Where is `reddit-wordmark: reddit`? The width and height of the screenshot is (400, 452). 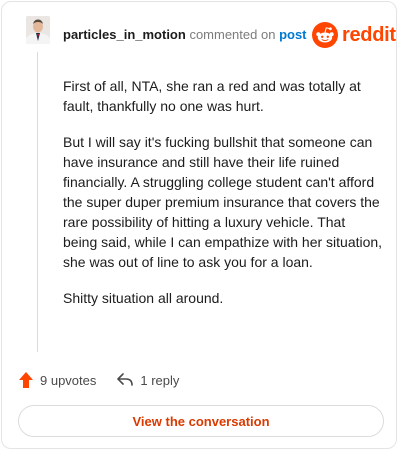 reddit-wordmark: reddit is located at coordinates (369, 35).